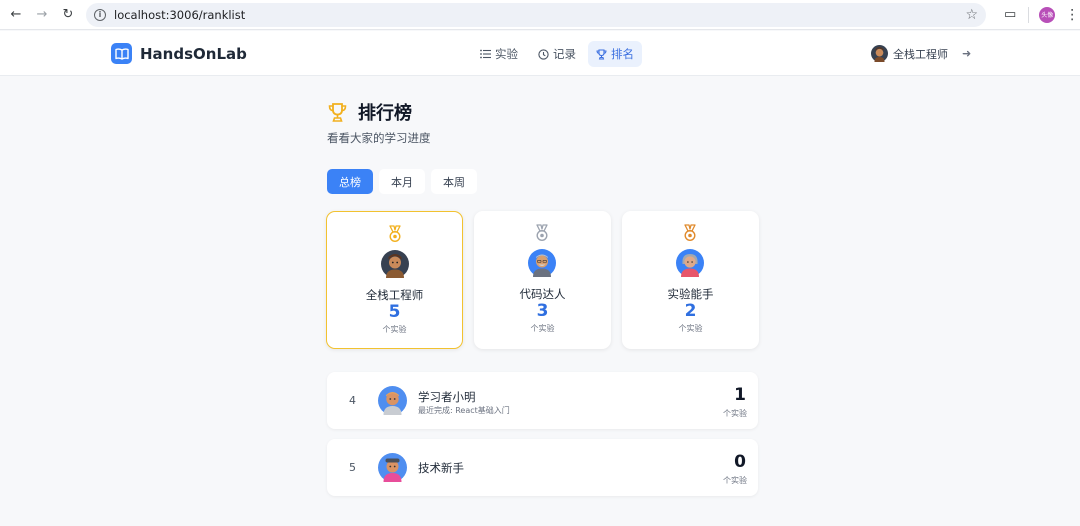 The height and width of the screenshot is (526, 1080). I want to click on podium-name: 实验能手, so click(690, 294).